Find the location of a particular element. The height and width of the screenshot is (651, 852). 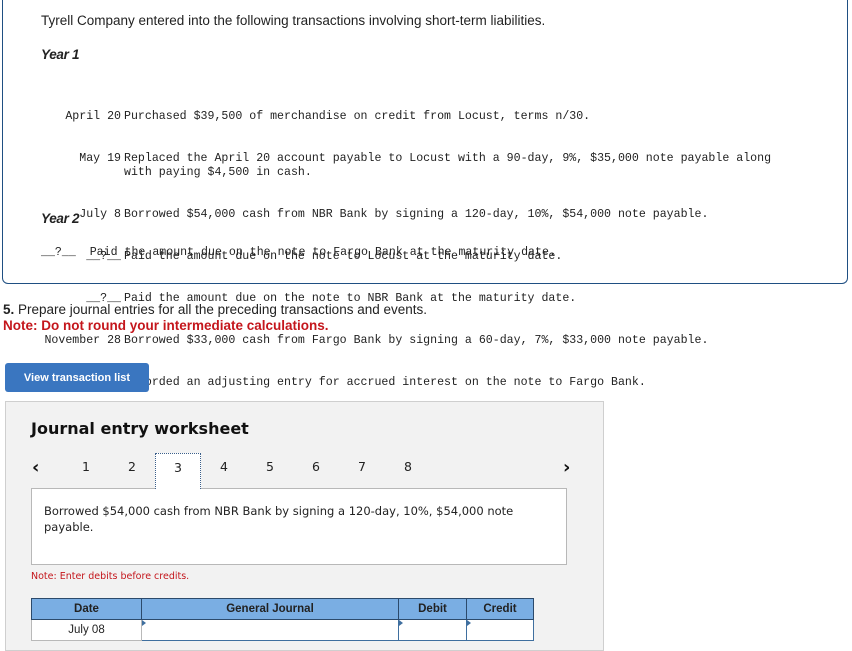

question-number: 5. is located at coordinates (9, 309).